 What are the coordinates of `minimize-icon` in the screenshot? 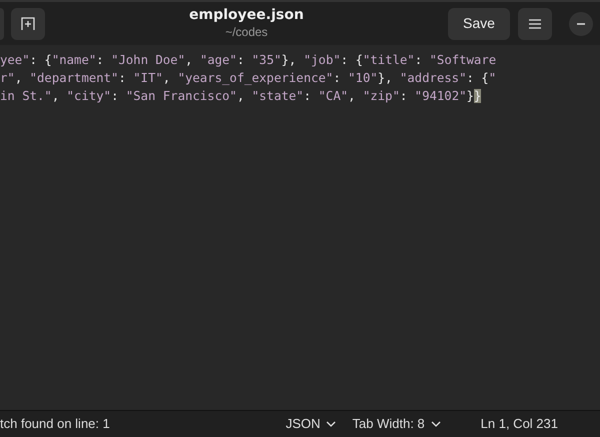 It's located at (581, 23).